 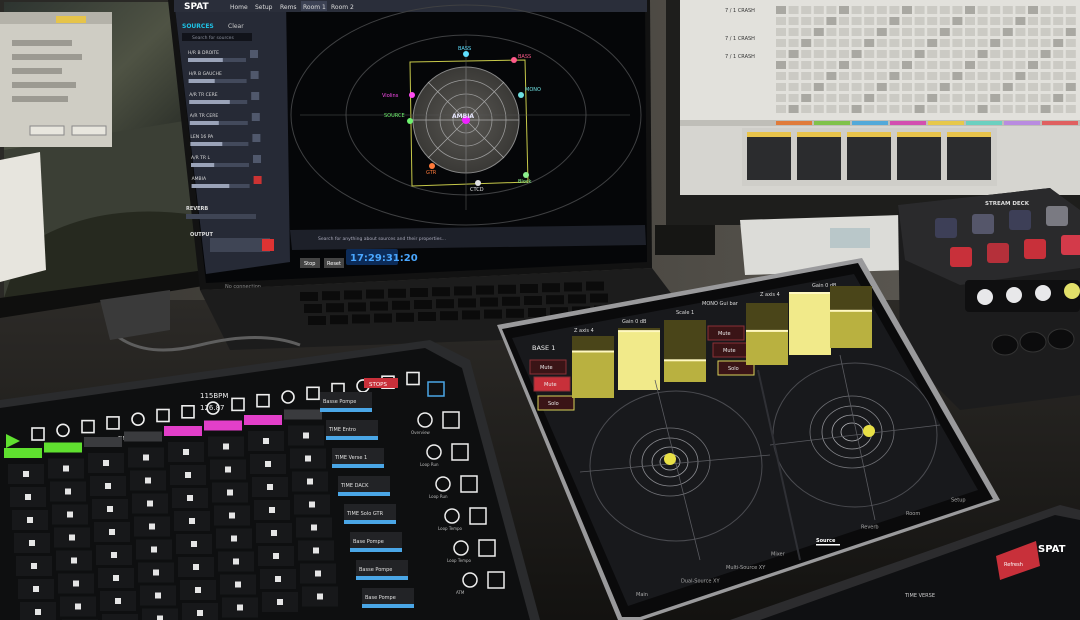 I want to click on channel-button, so click(x=257, y=180).